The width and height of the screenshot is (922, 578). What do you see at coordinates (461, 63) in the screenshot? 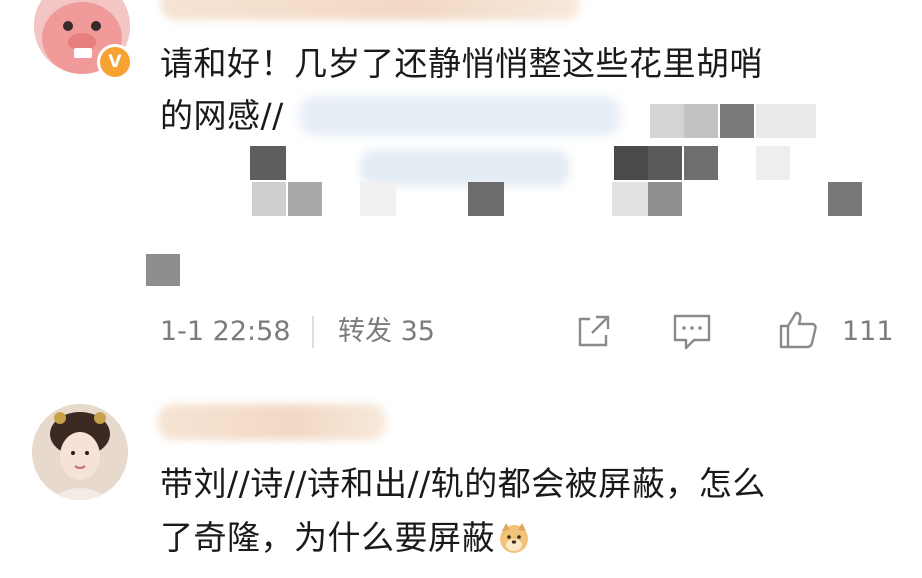
I see `comment-text-line: 请和好！几岁了还静悄悄整这些花里胡哨` at bounding box center [461, 63].